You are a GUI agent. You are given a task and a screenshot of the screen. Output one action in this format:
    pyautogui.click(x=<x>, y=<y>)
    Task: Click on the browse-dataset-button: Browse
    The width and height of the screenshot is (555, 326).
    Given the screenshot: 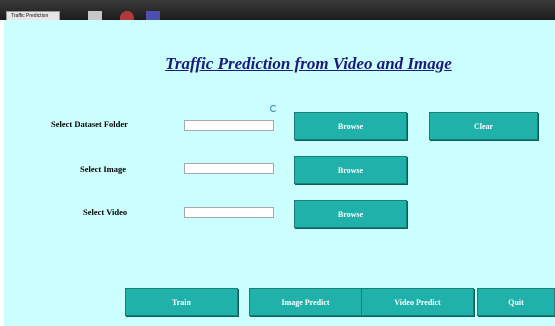 What is the action you would take?
    pyautogui.click(x=350, y=126)
    